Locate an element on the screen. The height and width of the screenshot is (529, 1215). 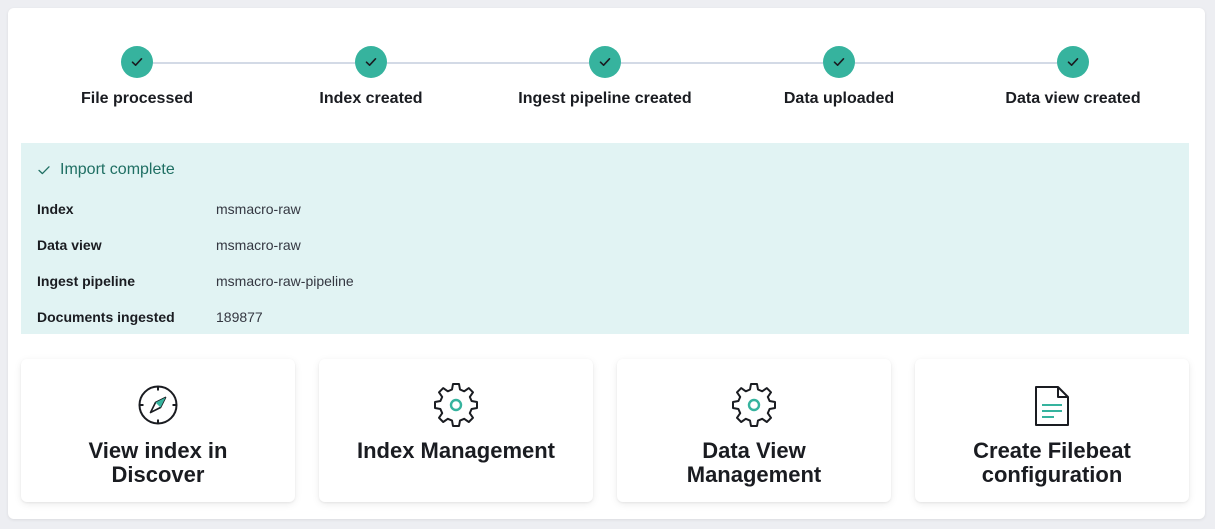
step-index-created: Index created is located at coordinates (371, 77).